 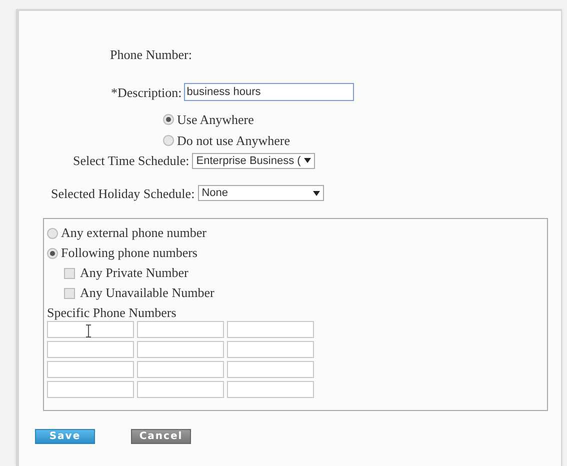 I want to click on option-label: Use Anywhere, so click(x=215, y=120).